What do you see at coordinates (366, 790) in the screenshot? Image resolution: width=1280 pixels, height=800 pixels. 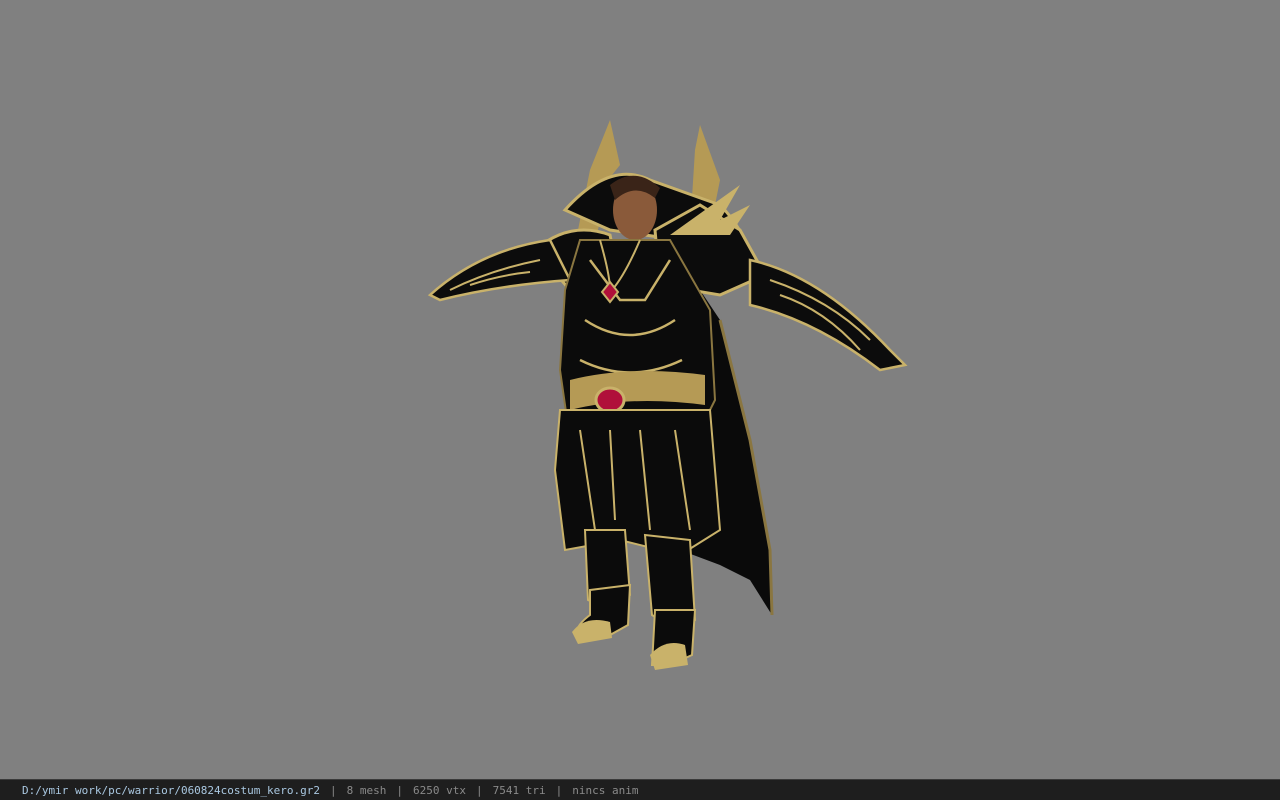 I see `mesh-count: 8 mesh` at bounding box center [366, 790].